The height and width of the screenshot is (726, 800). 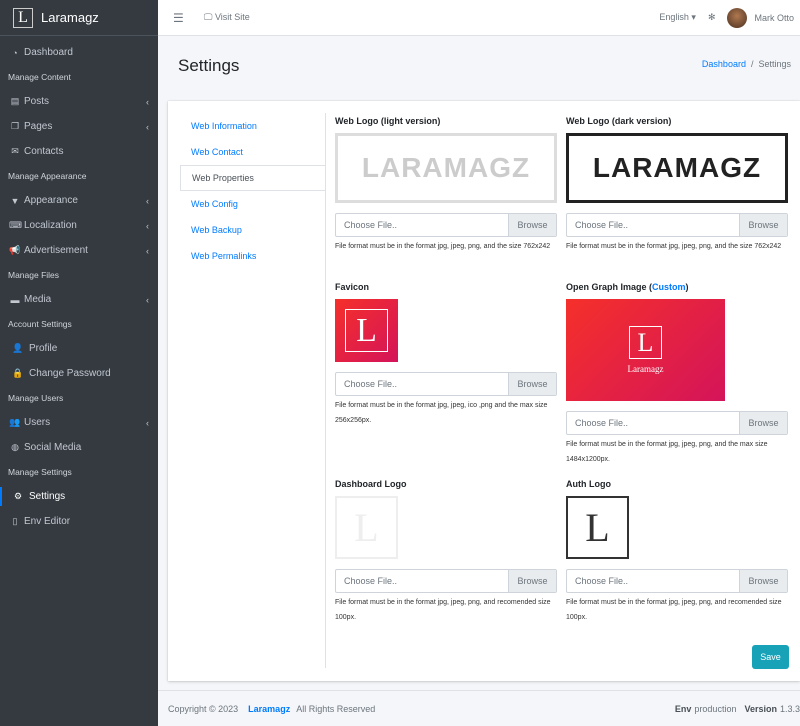 What do you see at coordinates (446, 225) in the screenshot?
I see `logo-light-file-input: Choose File.. Browse` at bounding box center [446, 225].